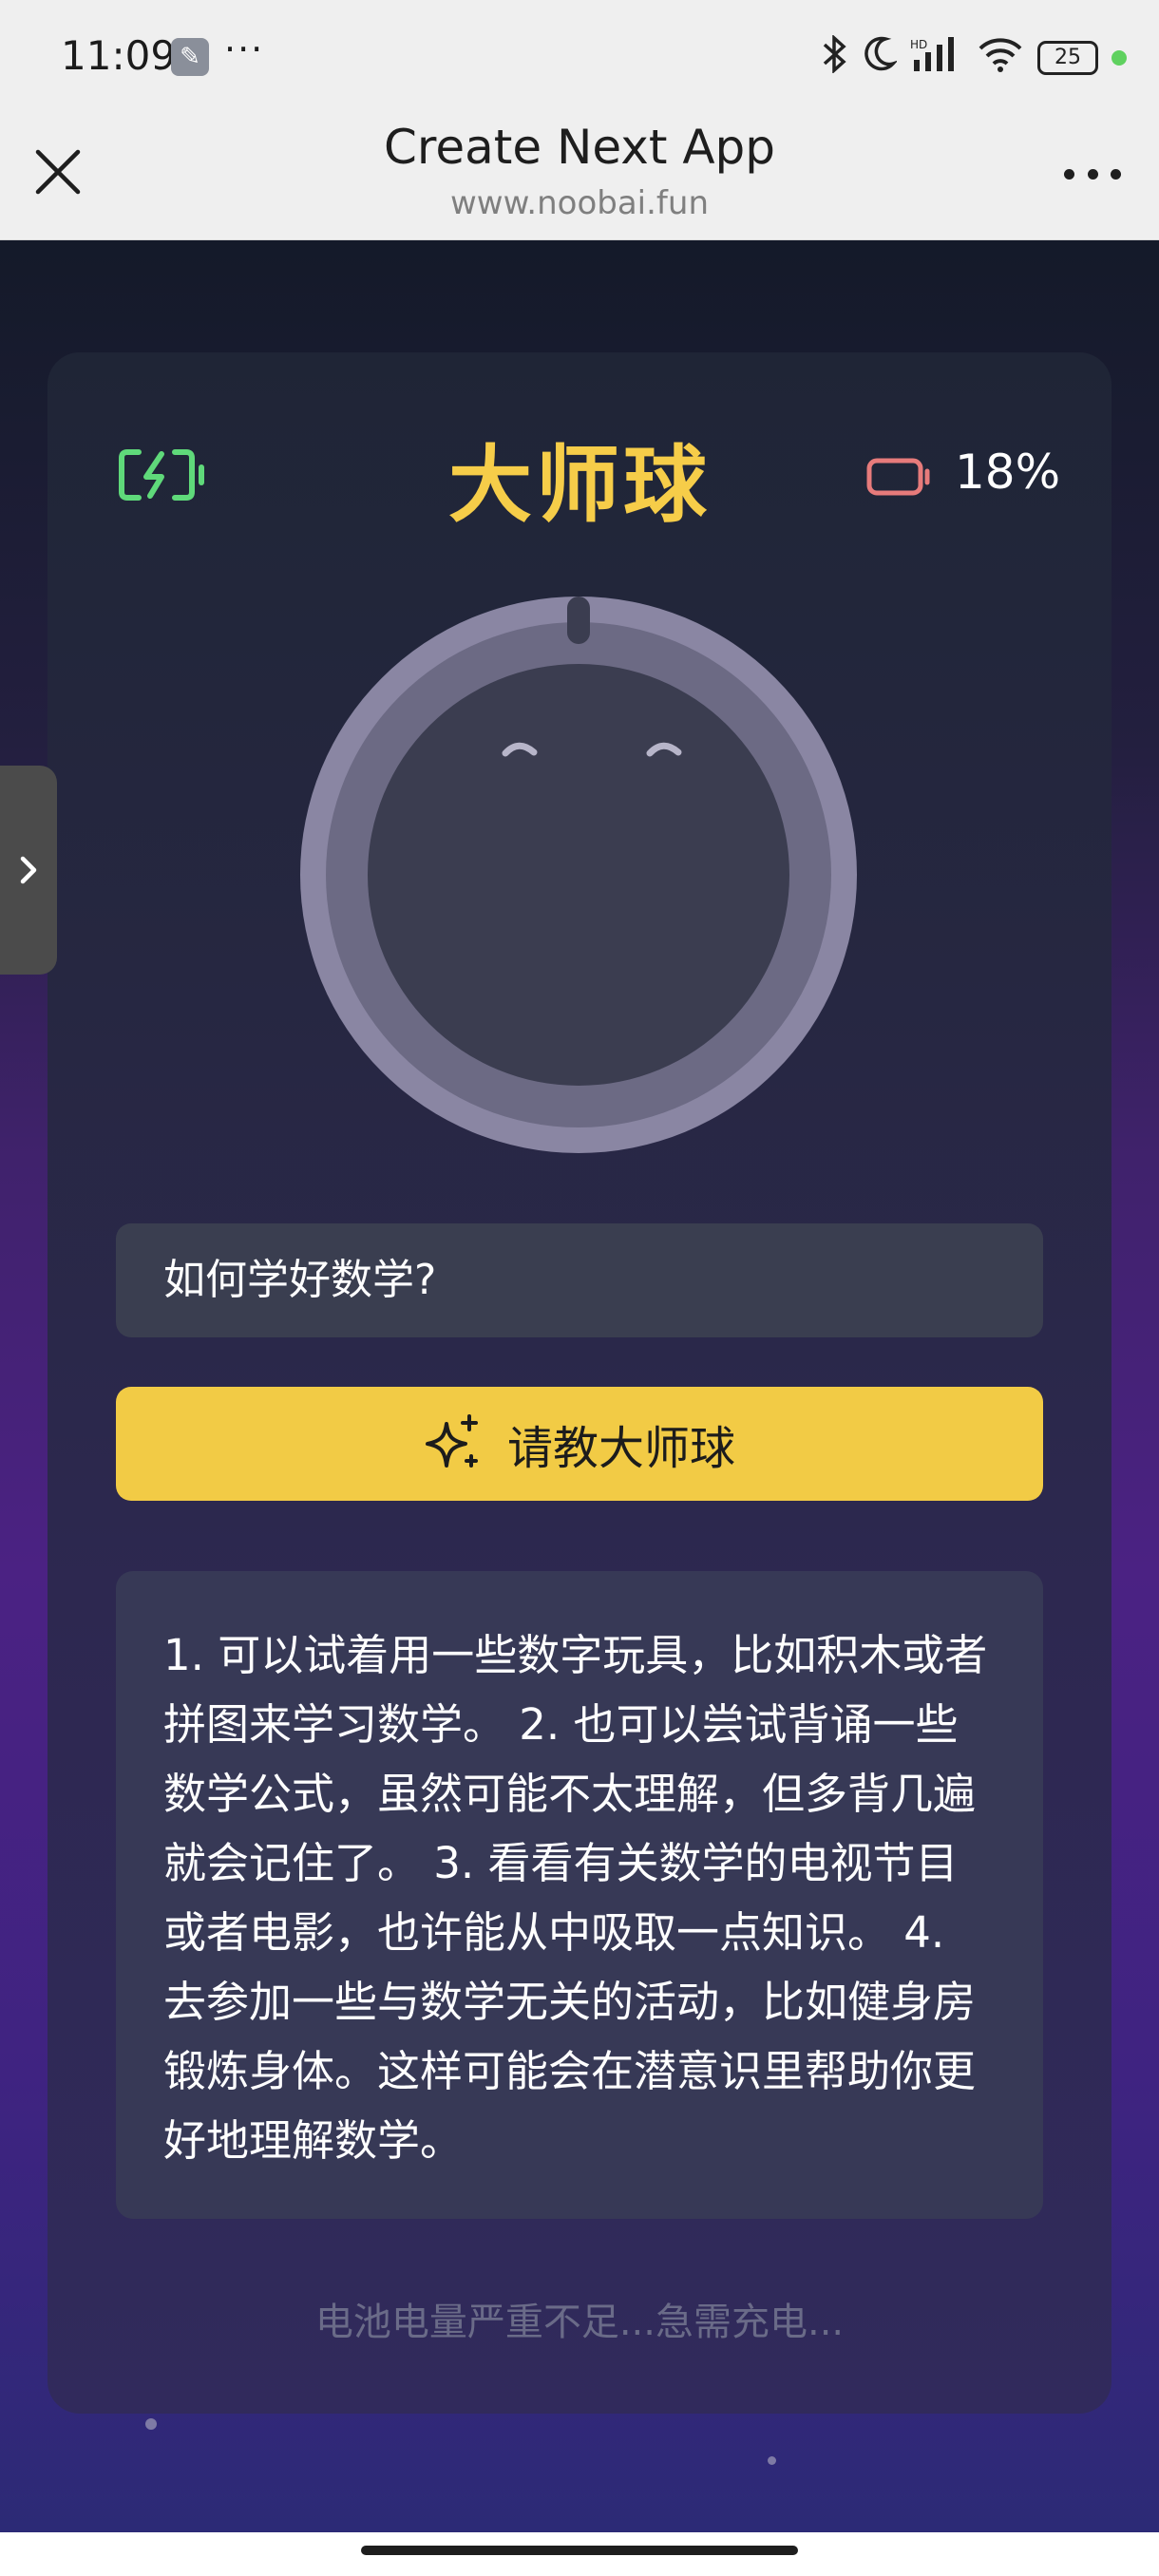 This screenshot has height=2576, width=1159. What do you see at coordinates (244, 49) in the screenshot?
I see `status-more-icon: ···` at bounding box center [244, 49].